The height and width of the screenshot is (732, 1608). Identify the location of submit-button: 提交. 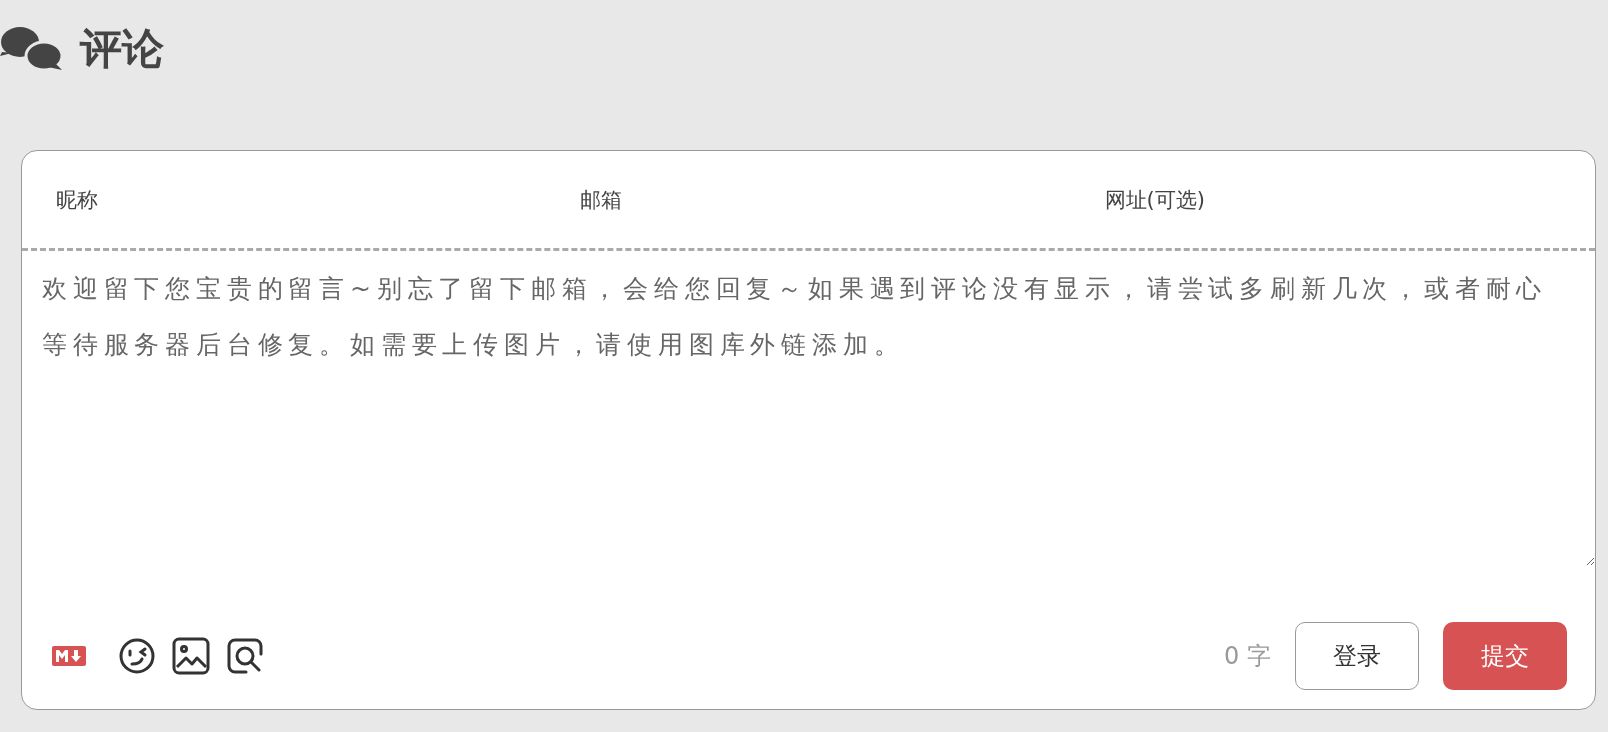
(1505, 656).